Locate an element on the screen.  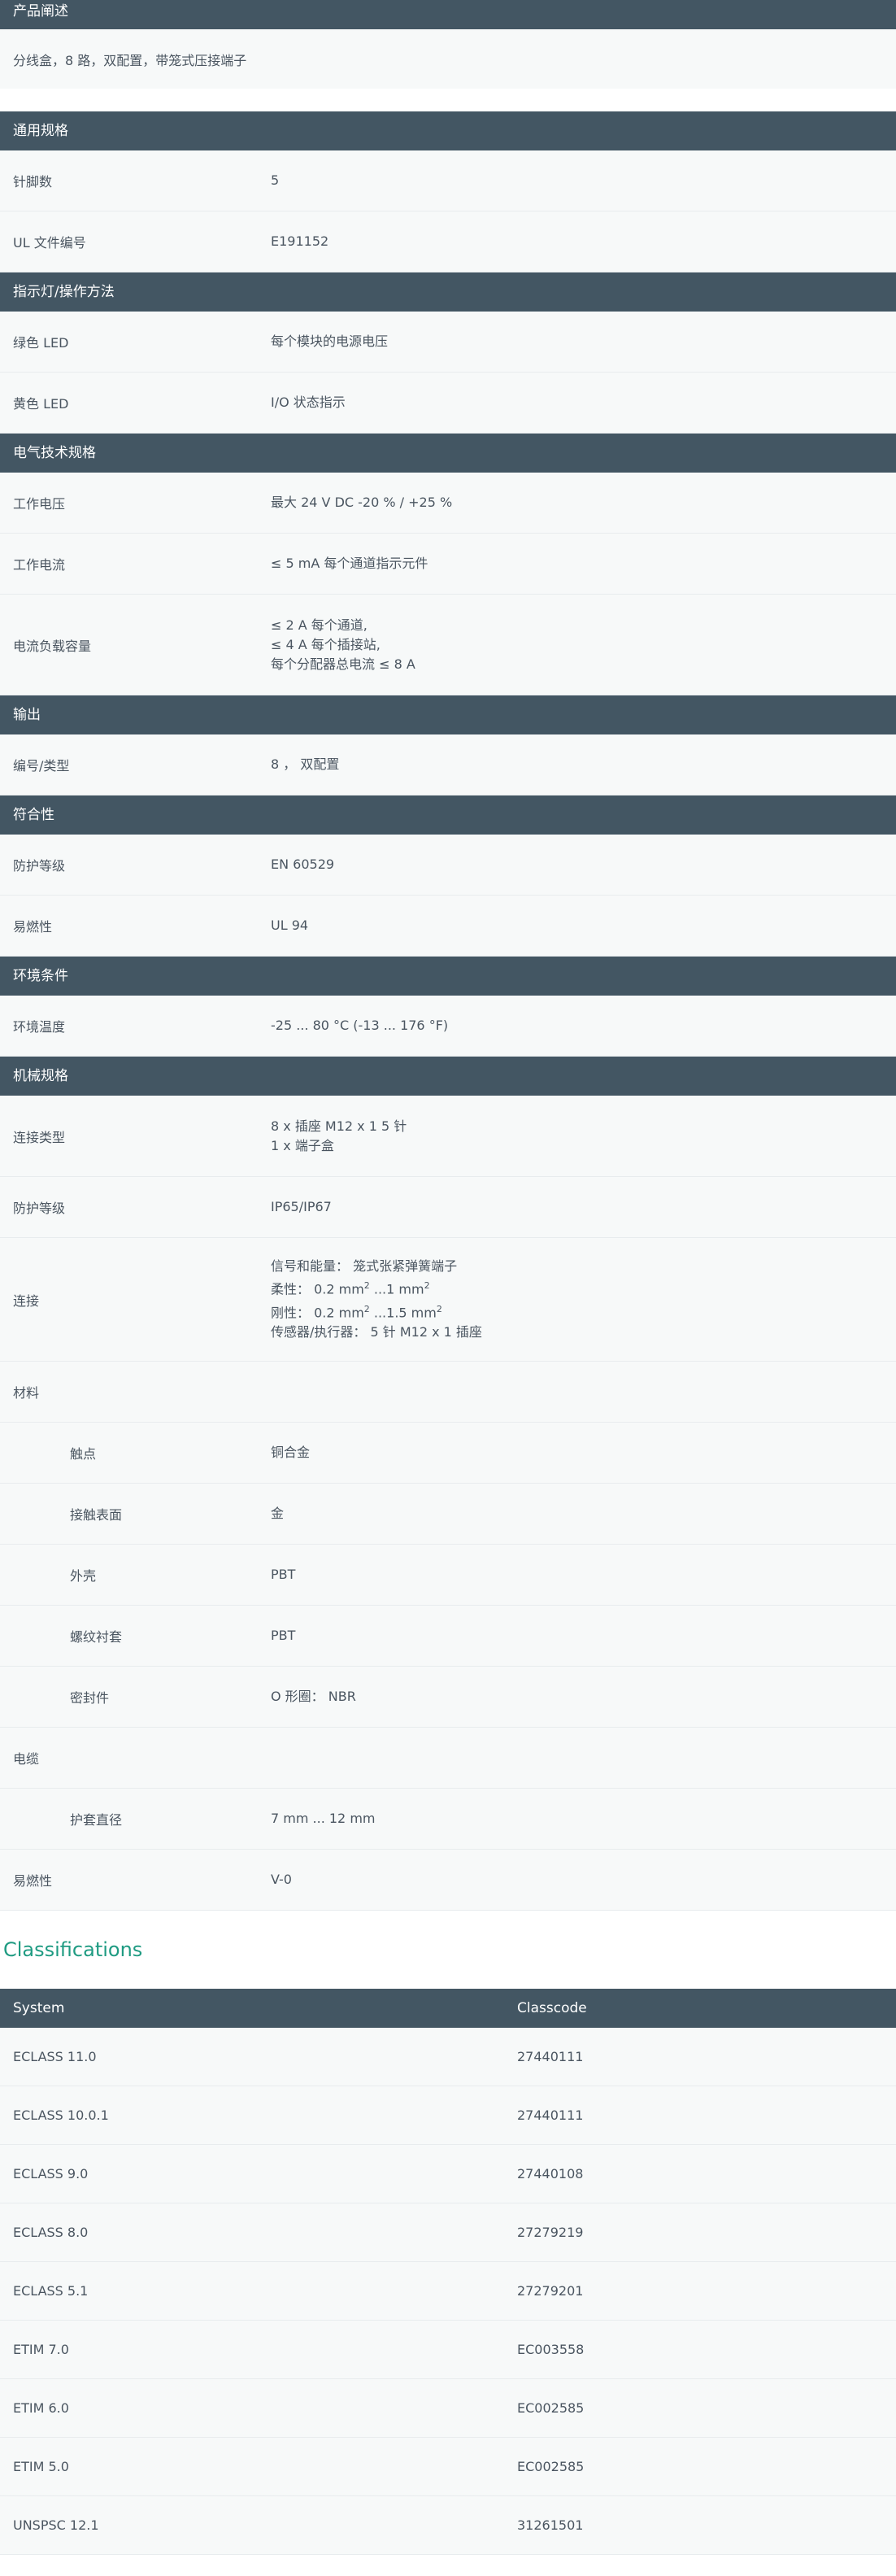
spec-value: V-0 is located at coordinates (281, 1879).